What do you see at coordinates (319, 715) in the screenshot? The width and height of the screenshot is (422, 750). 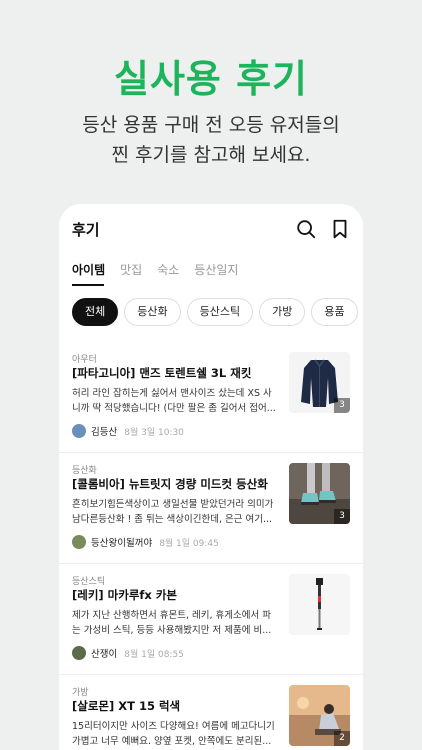 I see `review-thumbnail: 2` at bounding box center [319, 715].